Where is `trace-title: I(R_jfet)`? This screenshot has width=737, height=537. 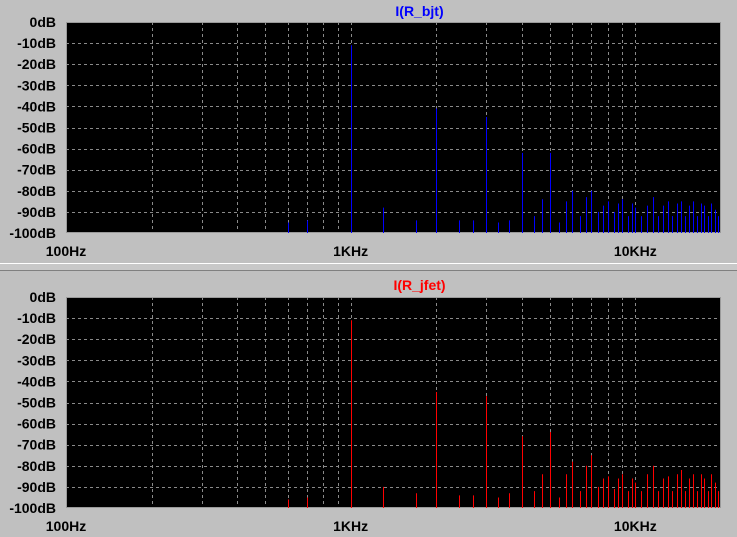
trace-title: I(R_jfet) is located at coordinates (419, 285).